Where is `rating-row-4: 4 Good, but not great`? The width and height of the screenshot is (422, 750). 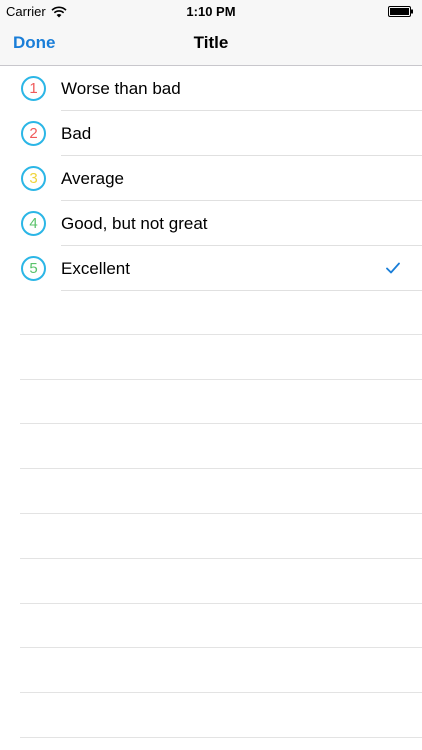
rating-row-4: 4 Good, but not great is located at coordinates (211, 223).